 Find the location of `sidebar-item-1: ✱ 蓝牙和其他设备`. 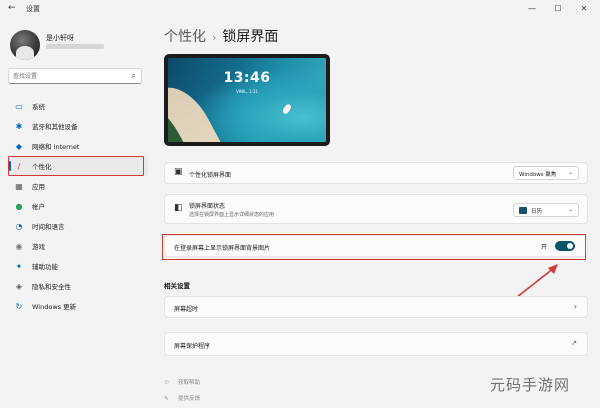

sidebar-item-1: ✱ 蓝牙和其他设备 is located at coordinates (78, 126).